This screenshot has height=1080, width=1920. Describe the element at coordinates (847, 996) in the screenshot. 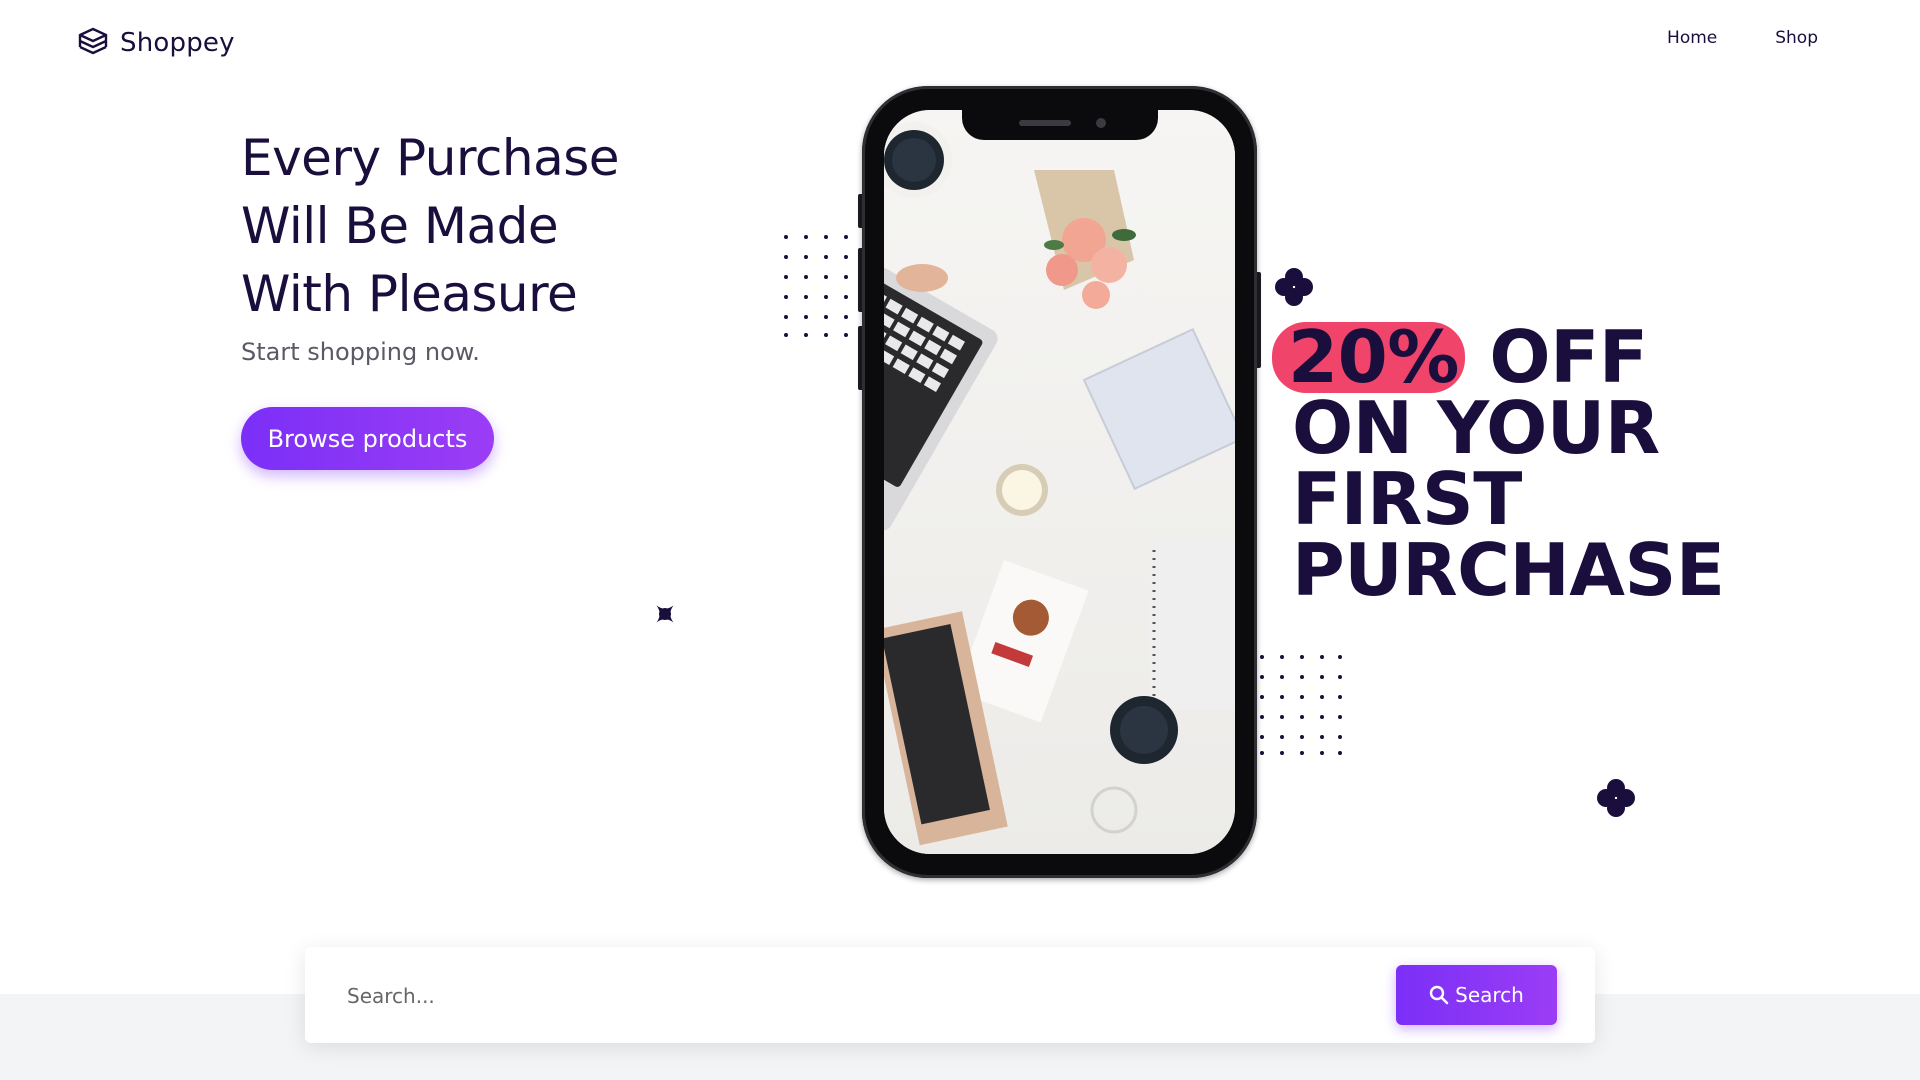

I see `search-input` at that location.